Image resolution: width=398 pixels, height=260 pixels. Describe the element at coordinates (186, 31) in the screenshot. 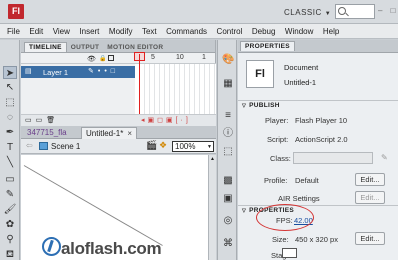

I see `menu-commands: Commands` at that location.